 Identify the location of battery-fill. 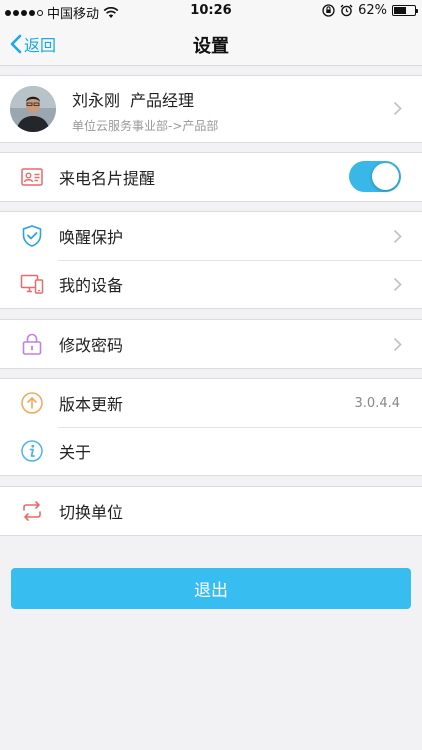
(400, 10).